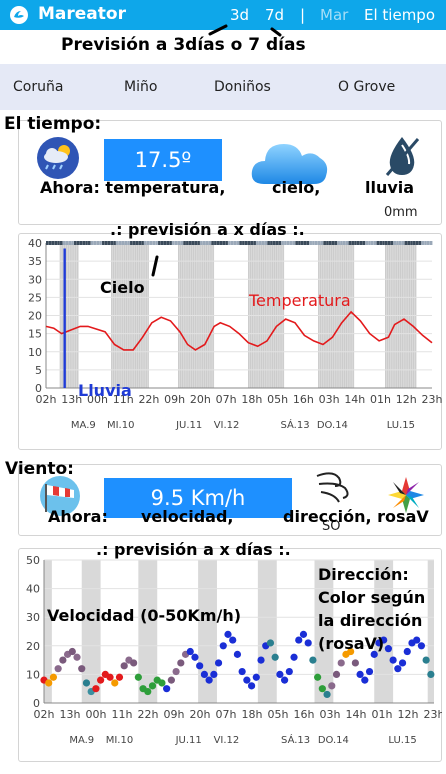 This screenshot has height=774, width=446. I want to click on day-label: SÁ.13, so click(294, 424).